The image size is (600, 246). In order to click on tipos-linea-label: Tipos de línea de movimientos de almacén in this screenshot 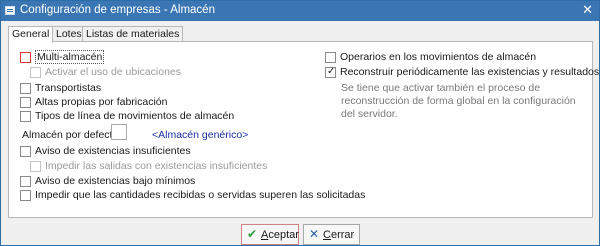, I will do `click(135, 116)`.